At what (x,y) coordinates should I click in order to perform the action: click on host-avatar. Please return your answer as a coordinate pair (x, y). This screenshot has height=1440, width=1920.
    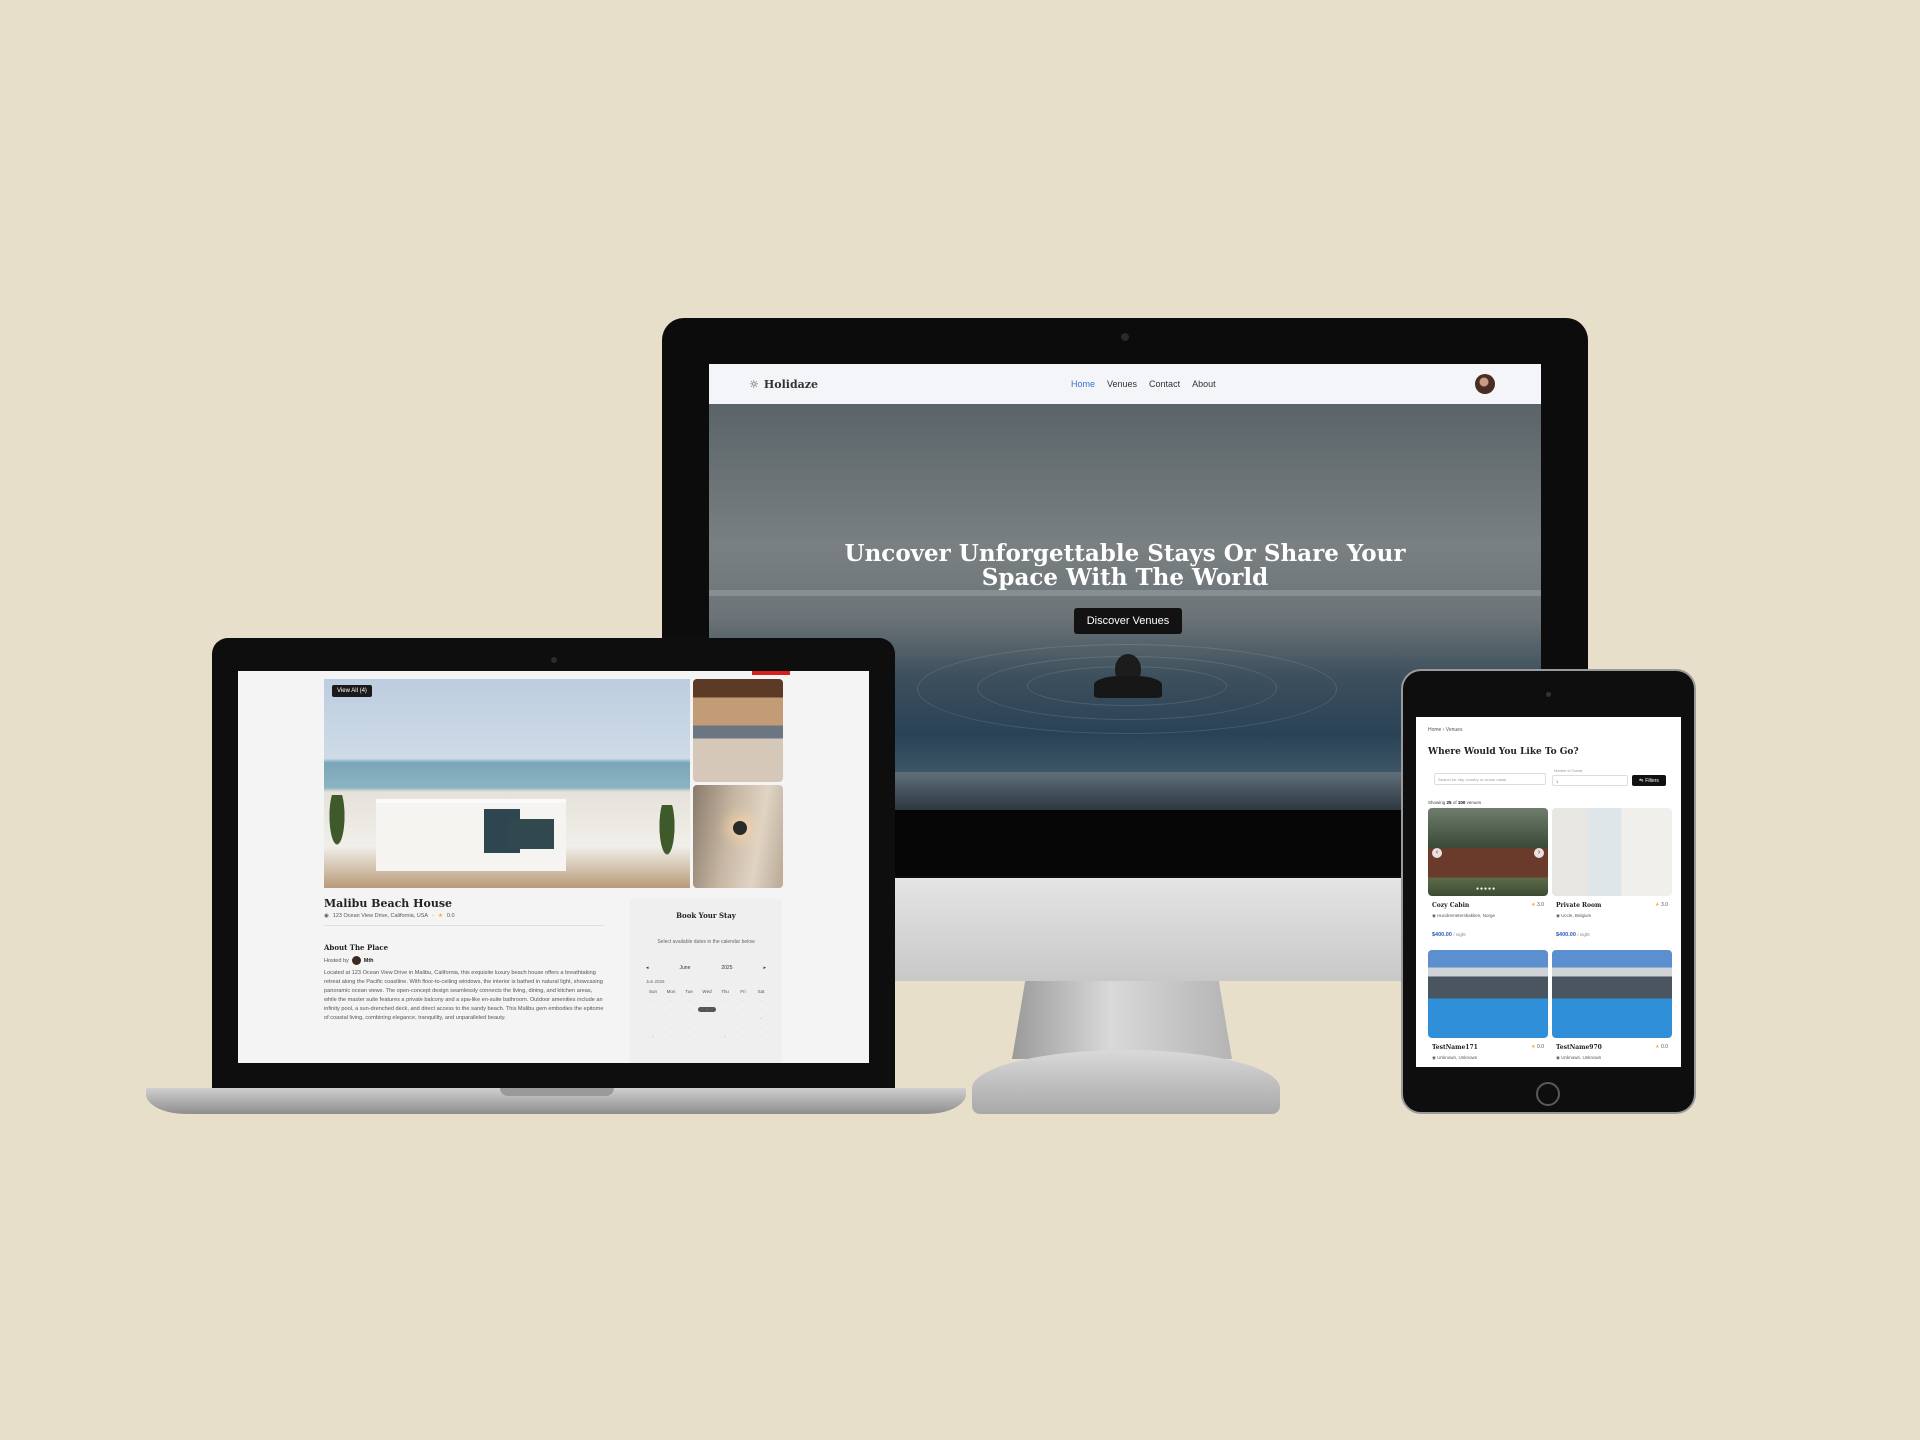
    Looking at the image, I should click on (356, 960).